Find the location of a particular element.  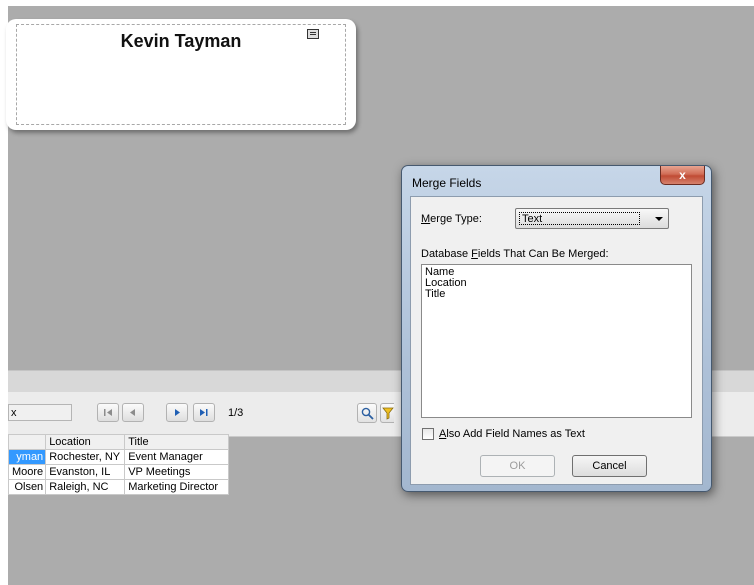

table-row: Moore Evanston, IL VP Meetings is located at coordinates (118, 472).